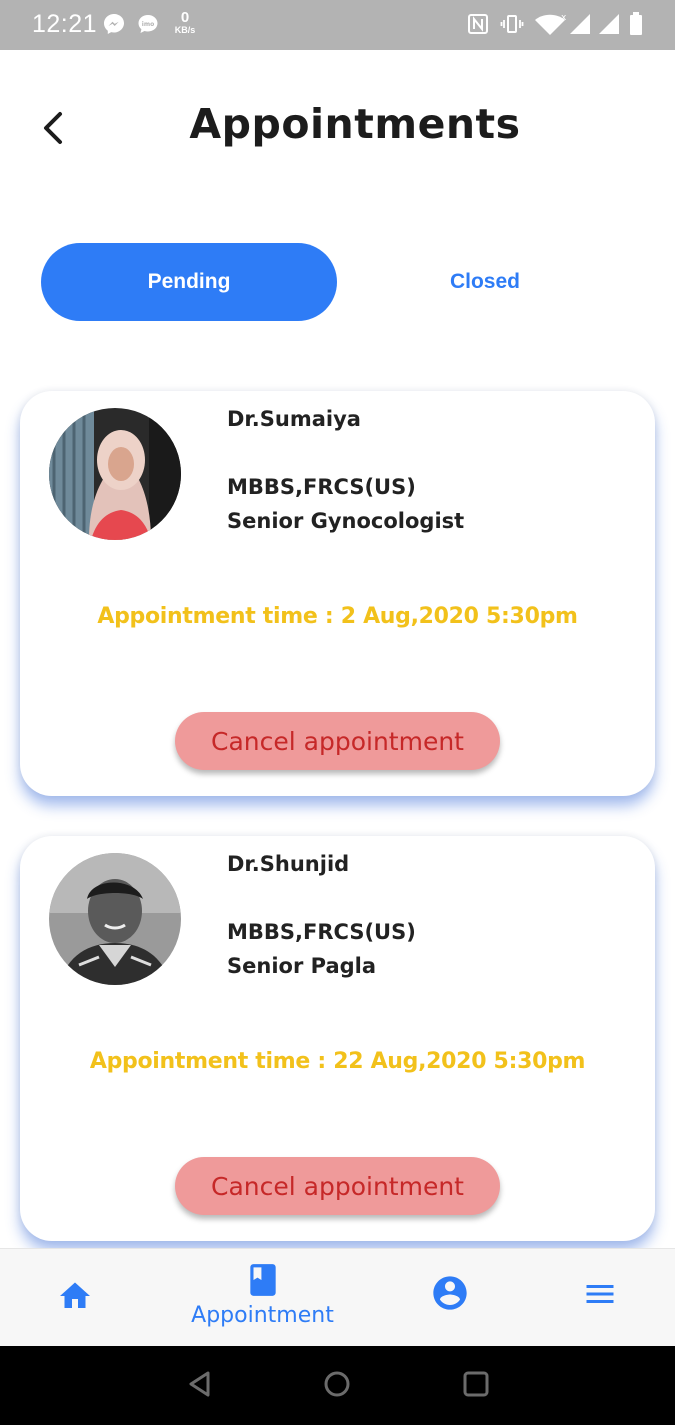 This screenshot has height=1425, width=675. What do you see at coordinates (337, 25) in the screenshot?
I see `status-bar: 12:21 imo 0 KB/s x` at bounding box center [337, 25].